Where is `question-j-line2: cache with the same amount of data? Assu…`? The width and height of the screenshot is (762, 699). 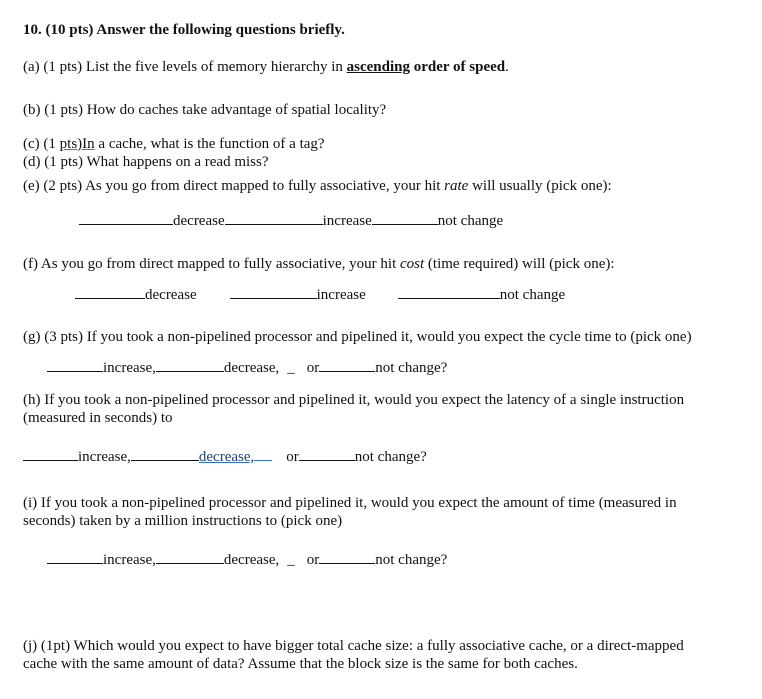 question-j-line2: cache with the same amount of data? Assu… is located at coordinates (300, 664).